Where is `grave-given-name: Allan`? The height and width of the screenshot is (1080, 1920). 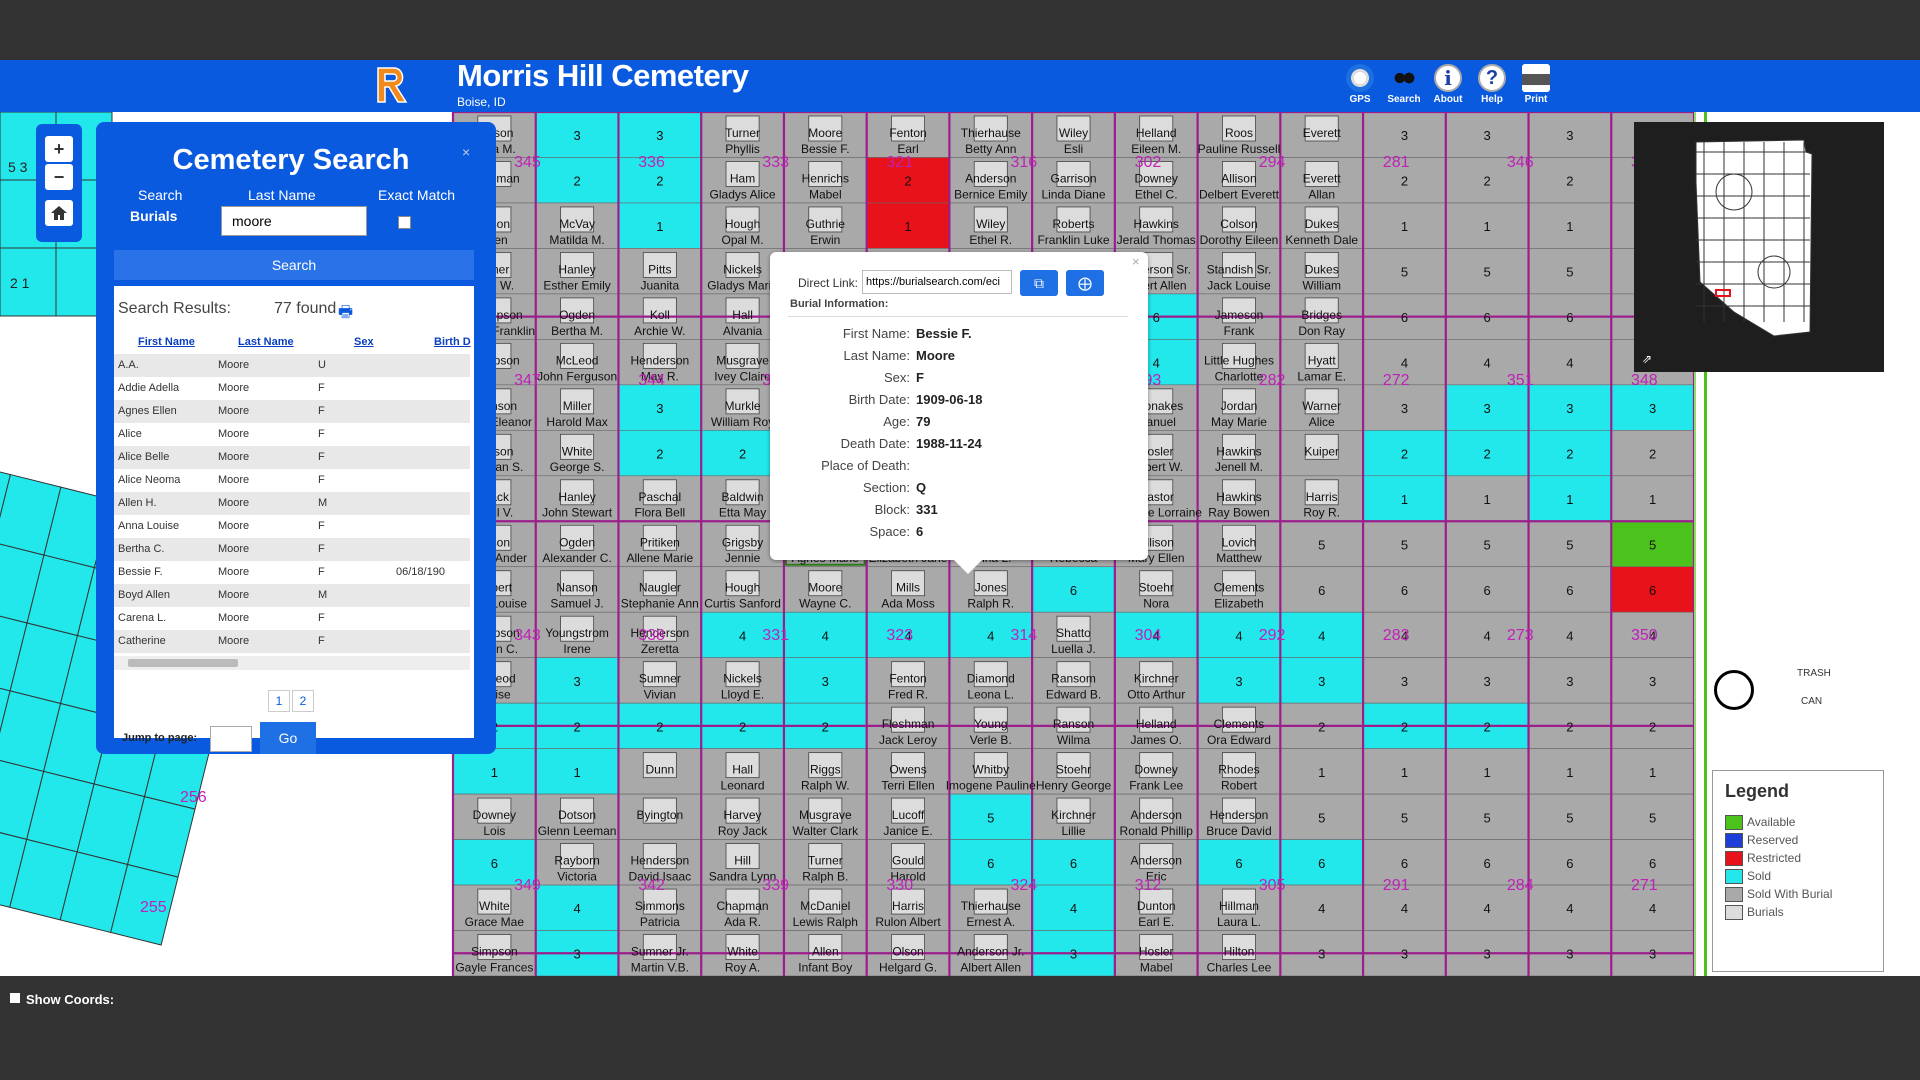
grave-given-name: Allan is located at coordinates (1321, 194).